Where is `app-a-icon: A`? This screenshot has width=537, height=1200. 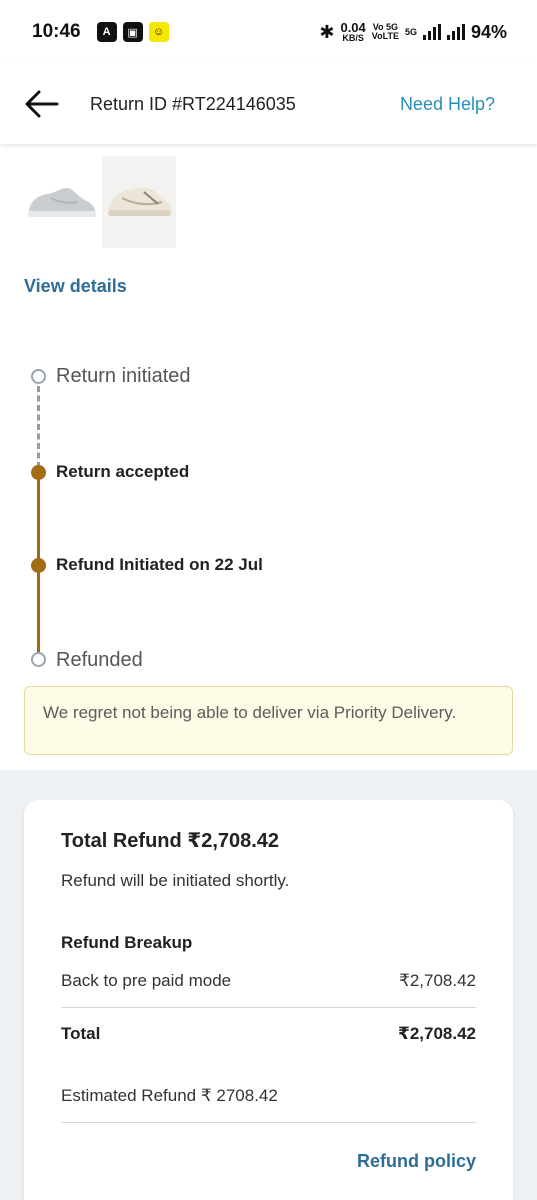
app-a-icon: A is located at coordinates (106, 32).